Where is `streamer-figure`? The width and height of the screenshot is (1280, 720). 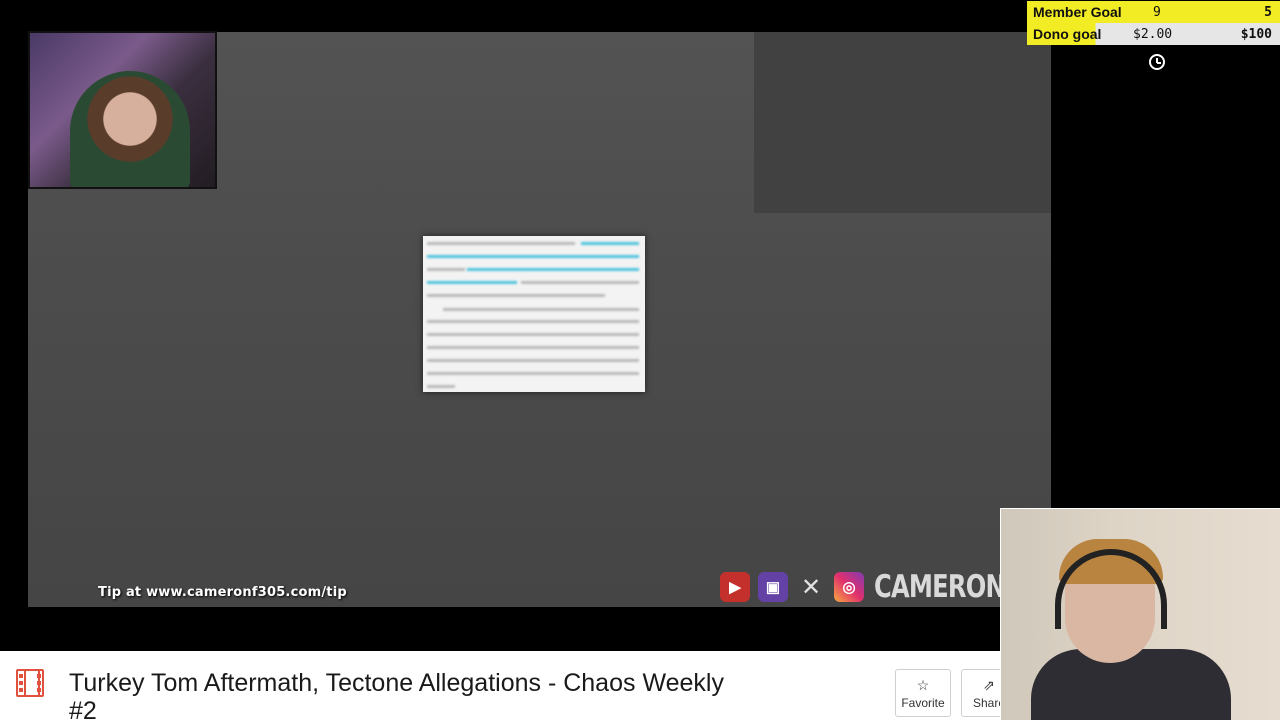
streamer-figure is located at coordinates (130, 129).